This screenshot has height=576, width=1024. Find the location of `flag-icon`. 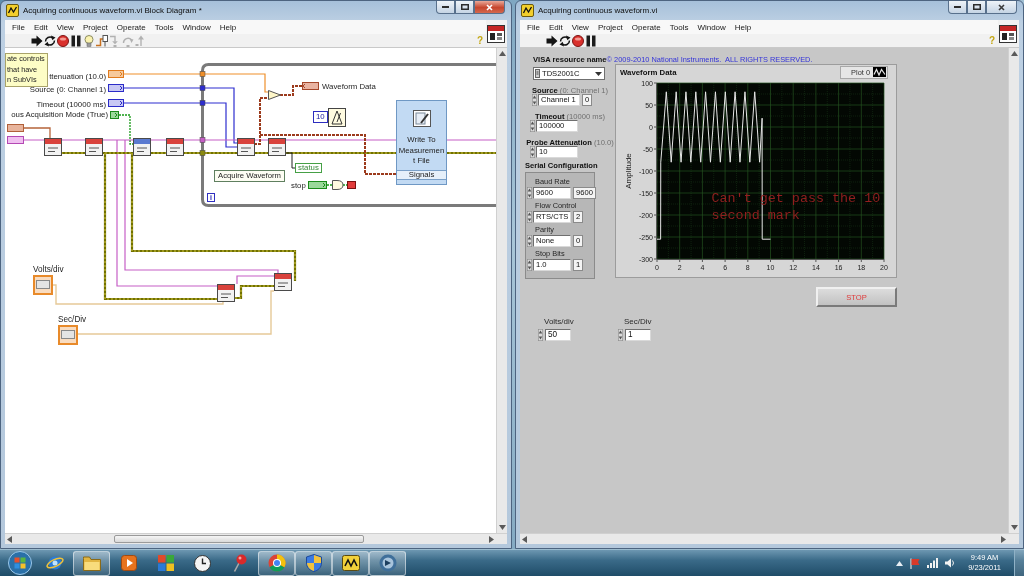

flag-icon is located at coordinates (915, 563).